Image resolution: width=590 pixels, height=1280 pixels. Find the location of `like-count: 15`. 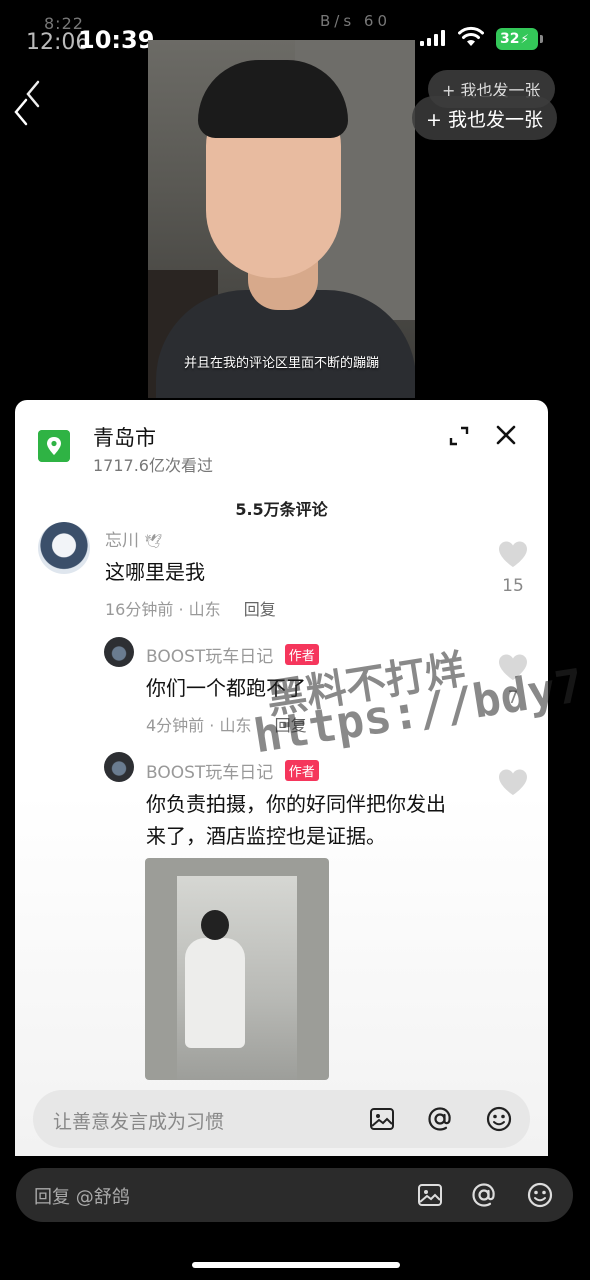

like-count: 15 is located at coordinates (513, 586).